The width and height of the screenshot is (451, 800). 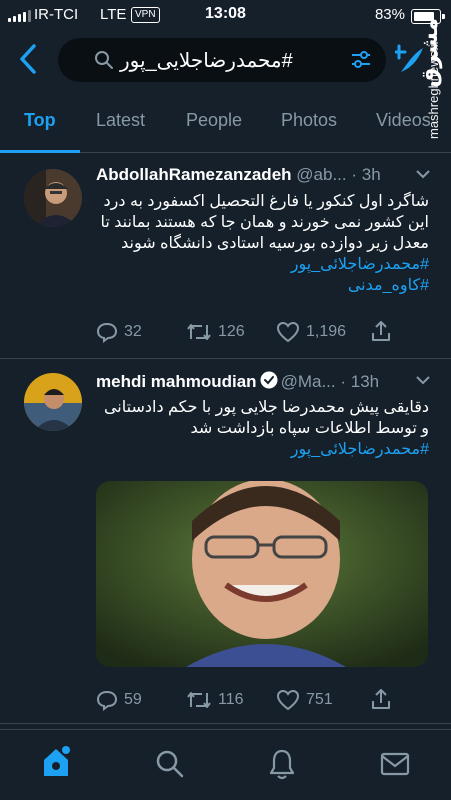 What do you see at coordinates (215, 332) in the screenshot?
I see `retweet-button: 126` at bounding box center [215, 332].